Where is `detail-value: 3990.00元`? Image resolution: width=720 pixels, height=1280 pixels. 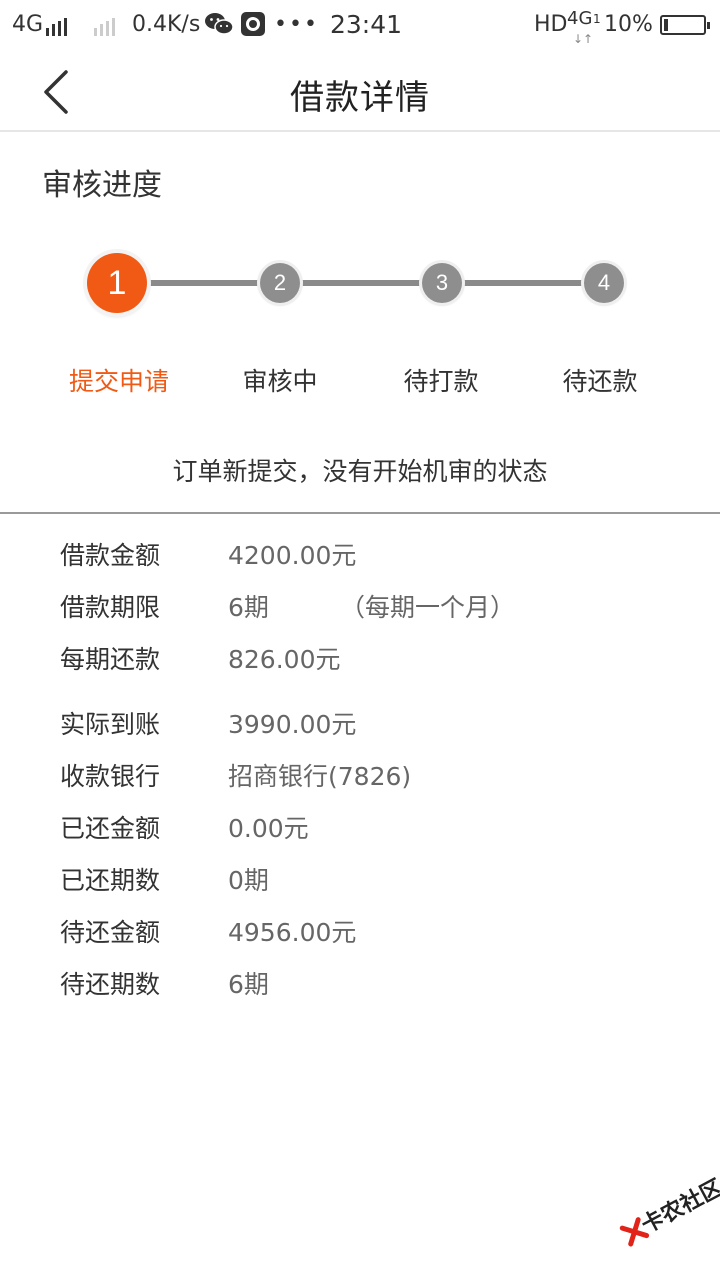 detail-value: 3990.00元 is located at coordinates (292, 724).